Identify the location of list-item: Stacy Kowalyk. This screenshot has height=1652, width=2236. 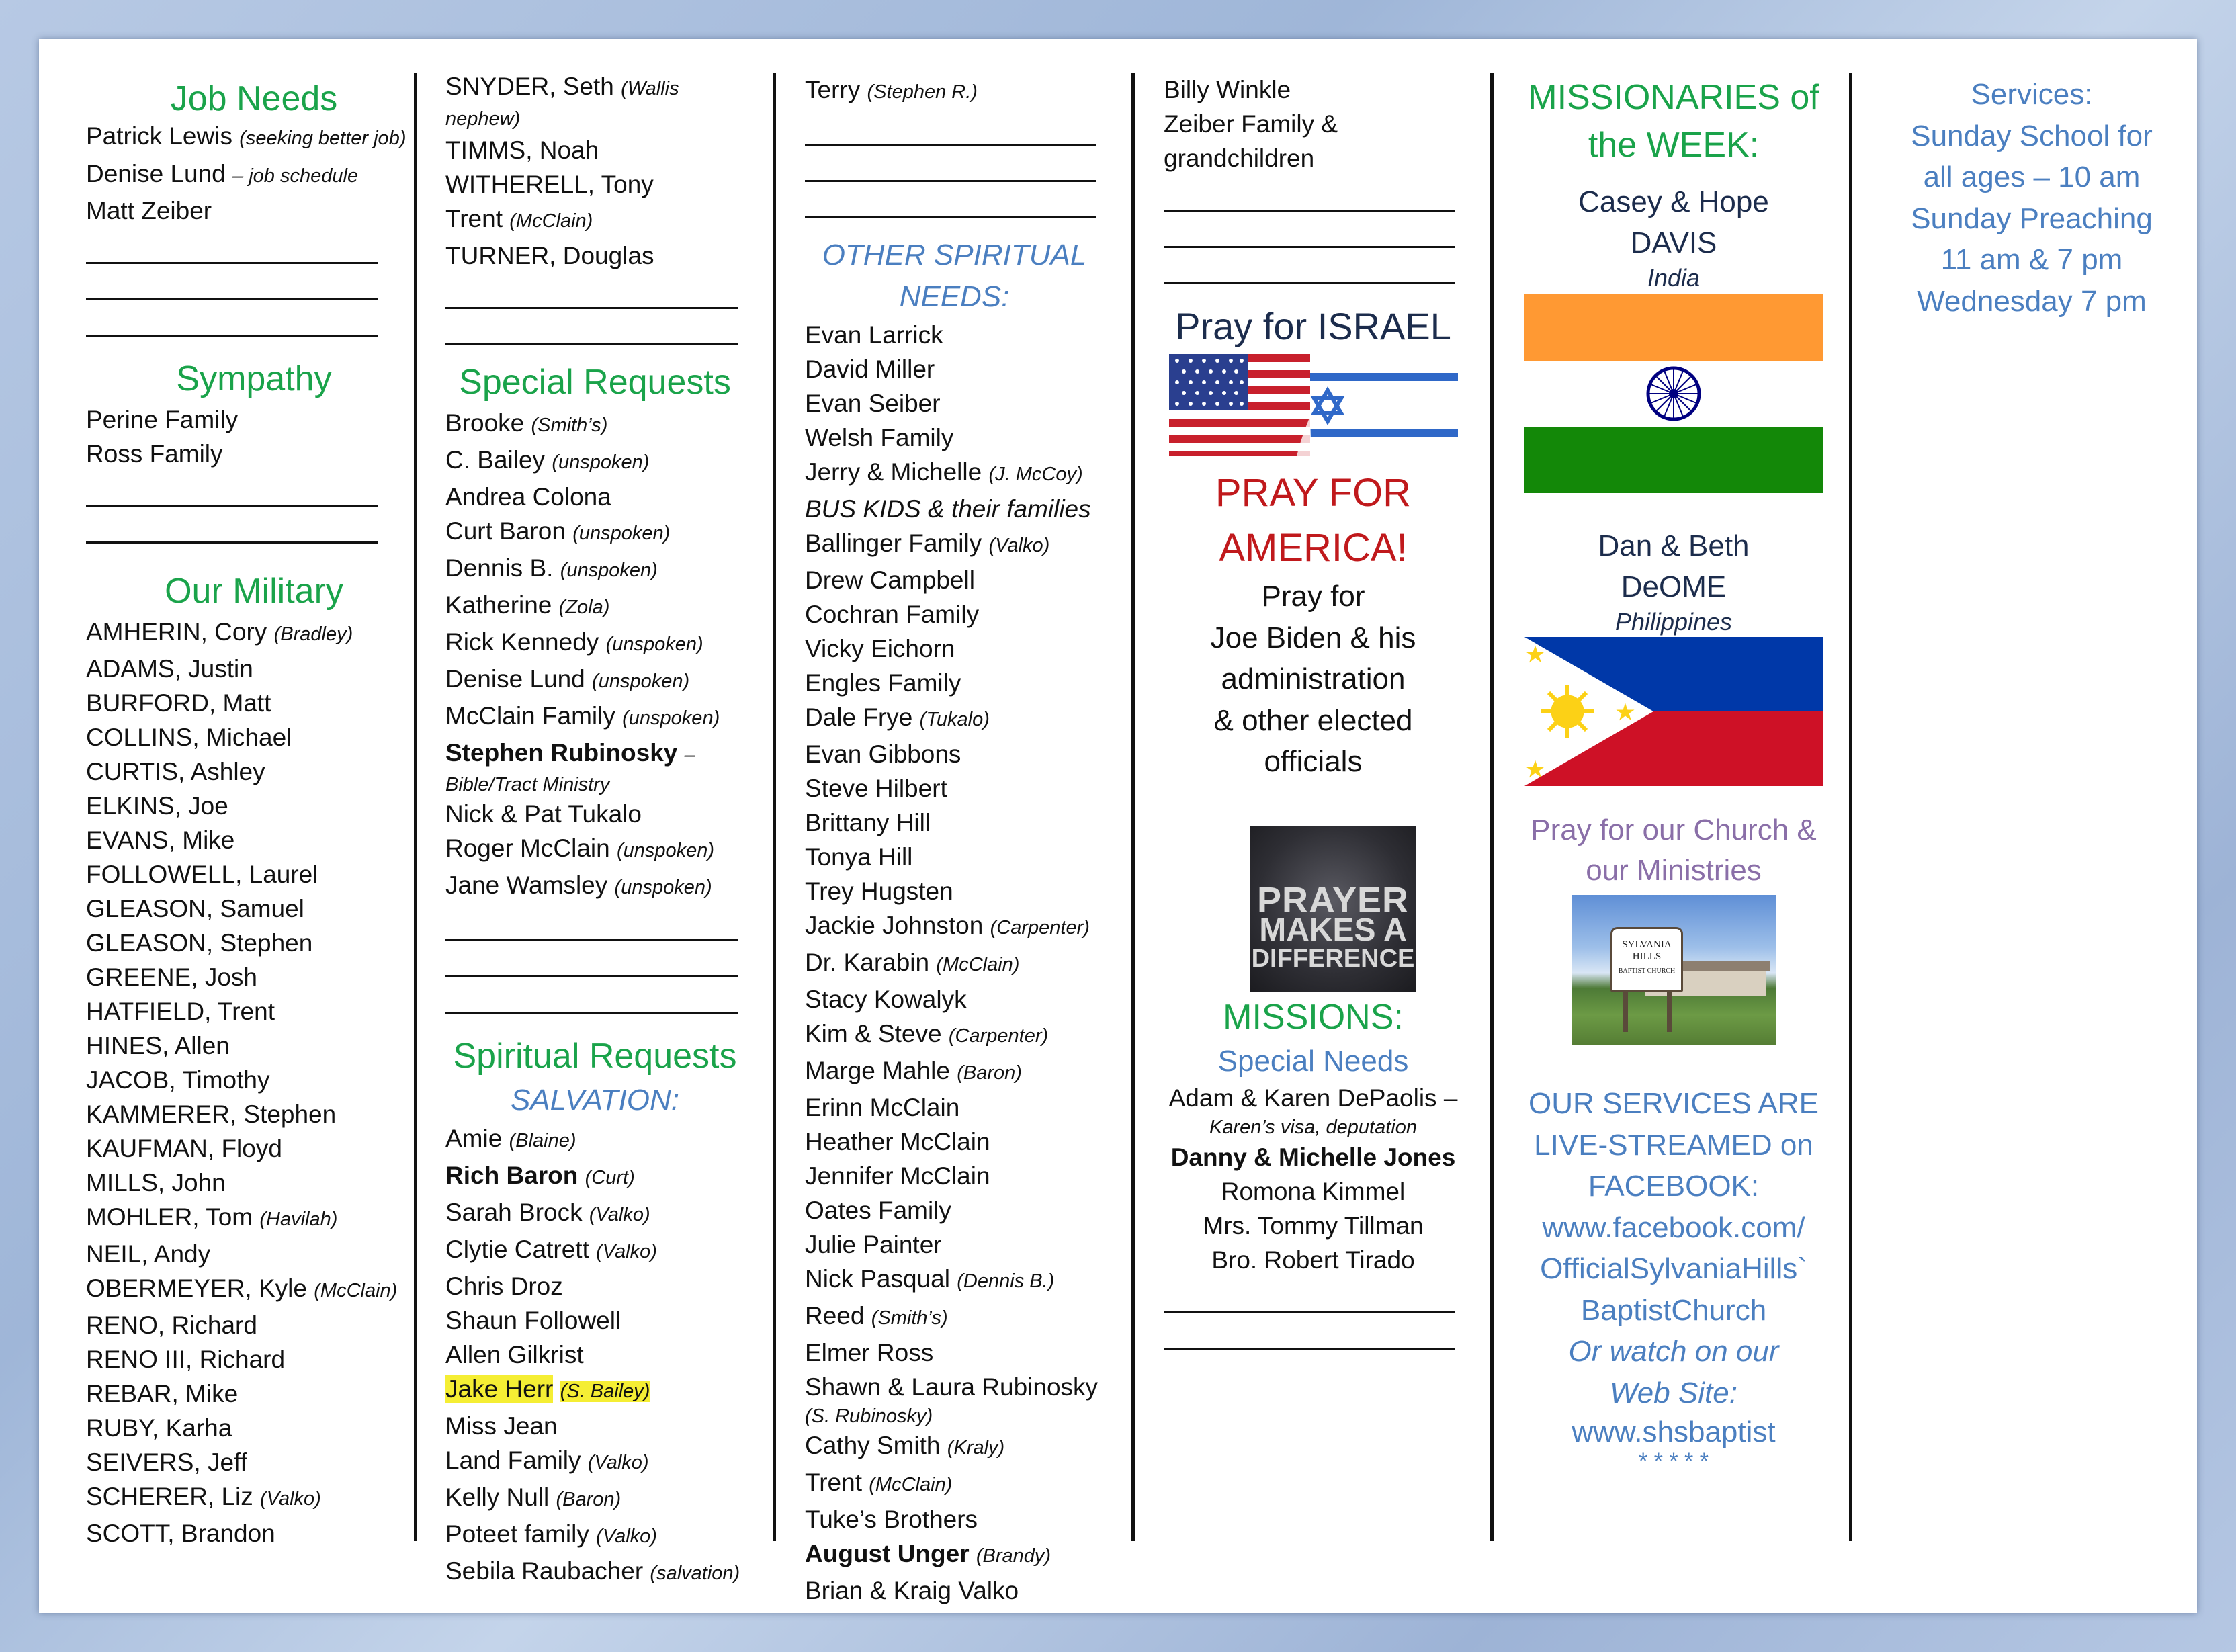
(886, 999).